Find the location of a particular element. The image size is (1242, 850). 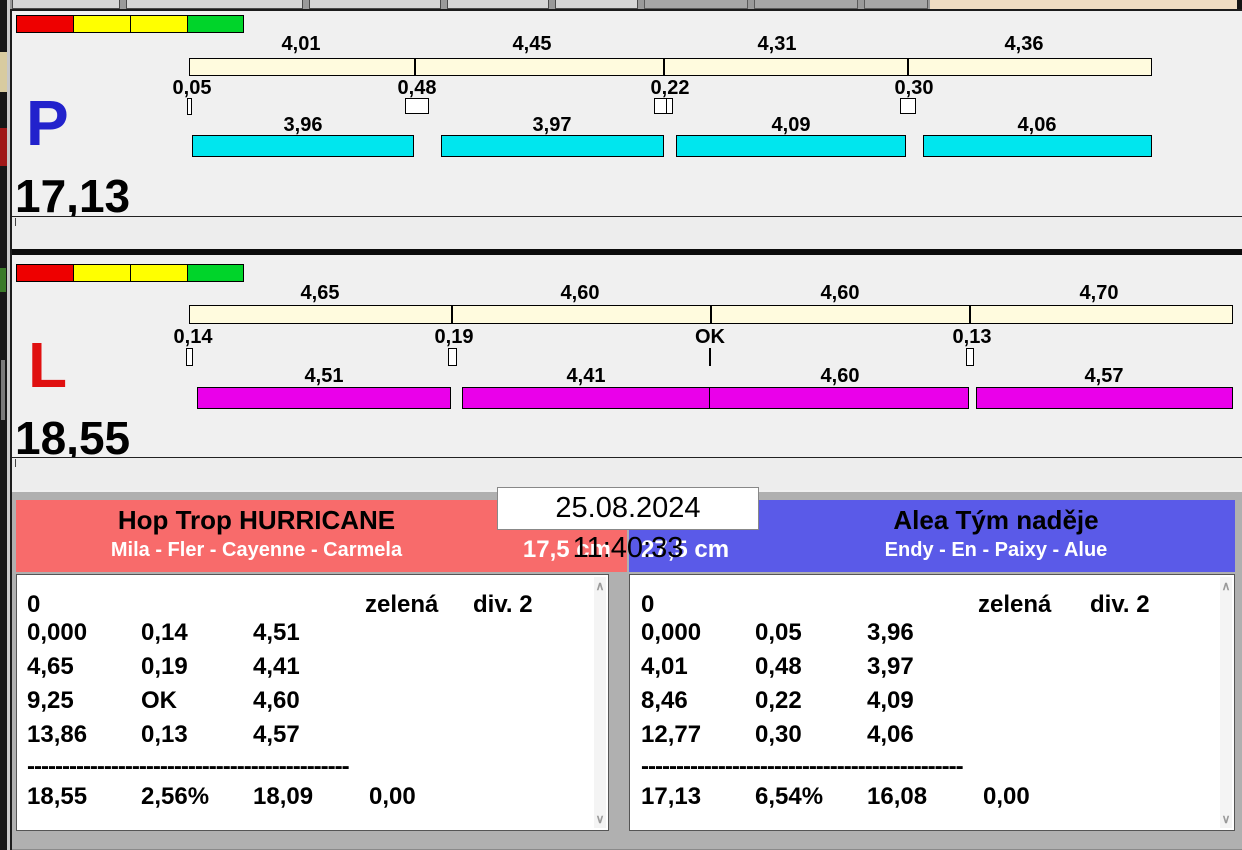

result-total-cell: 17,13 is located at coordinates (671, 796).